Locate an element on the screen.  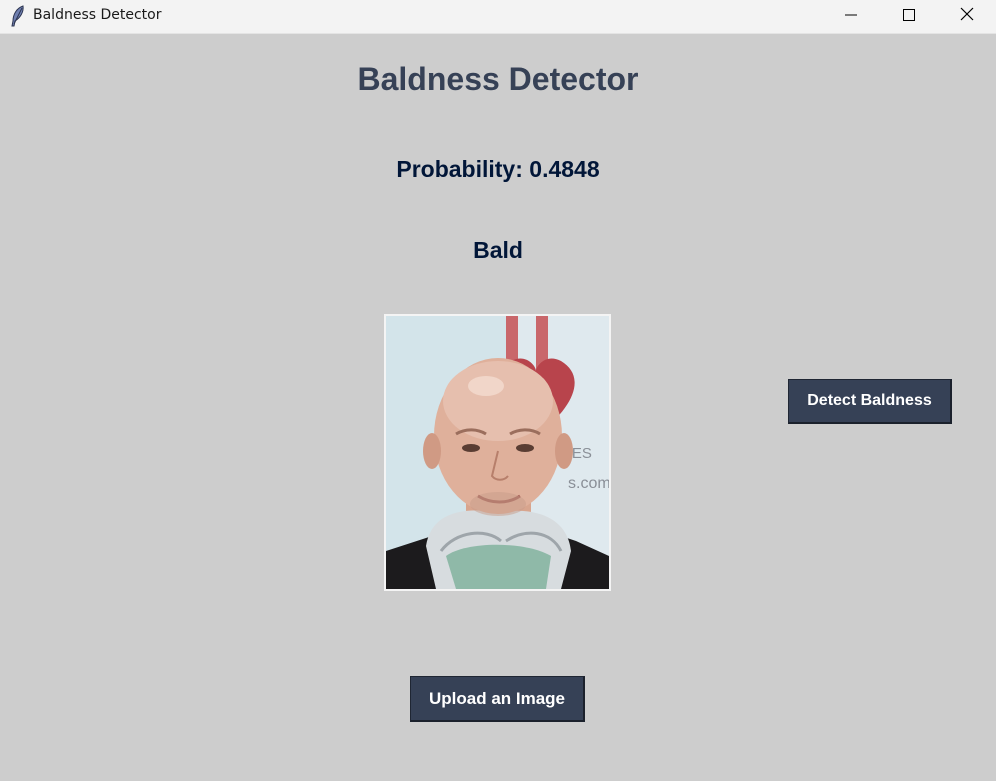
window-title: Baldness Detector is located at coordinates (97, 15).